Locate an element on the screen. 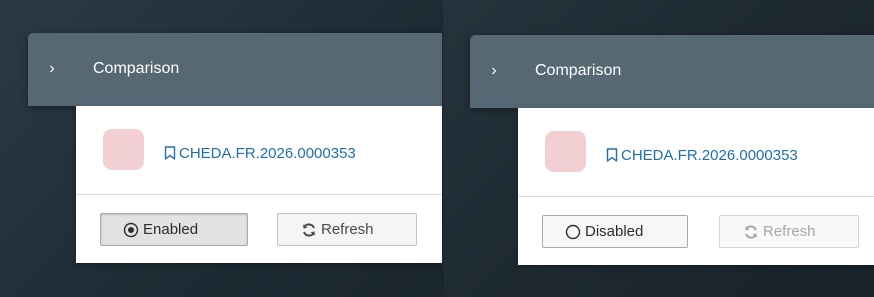  enabled-toggle-button: Enabled is located at coordinates (174, 229).